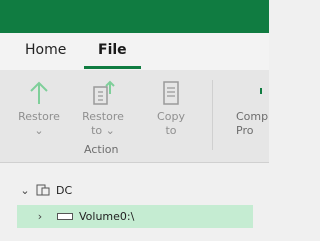 The width and height of the screenshot is (320, 241). I want to click on ribbon-group-separator, so click(212, 115).